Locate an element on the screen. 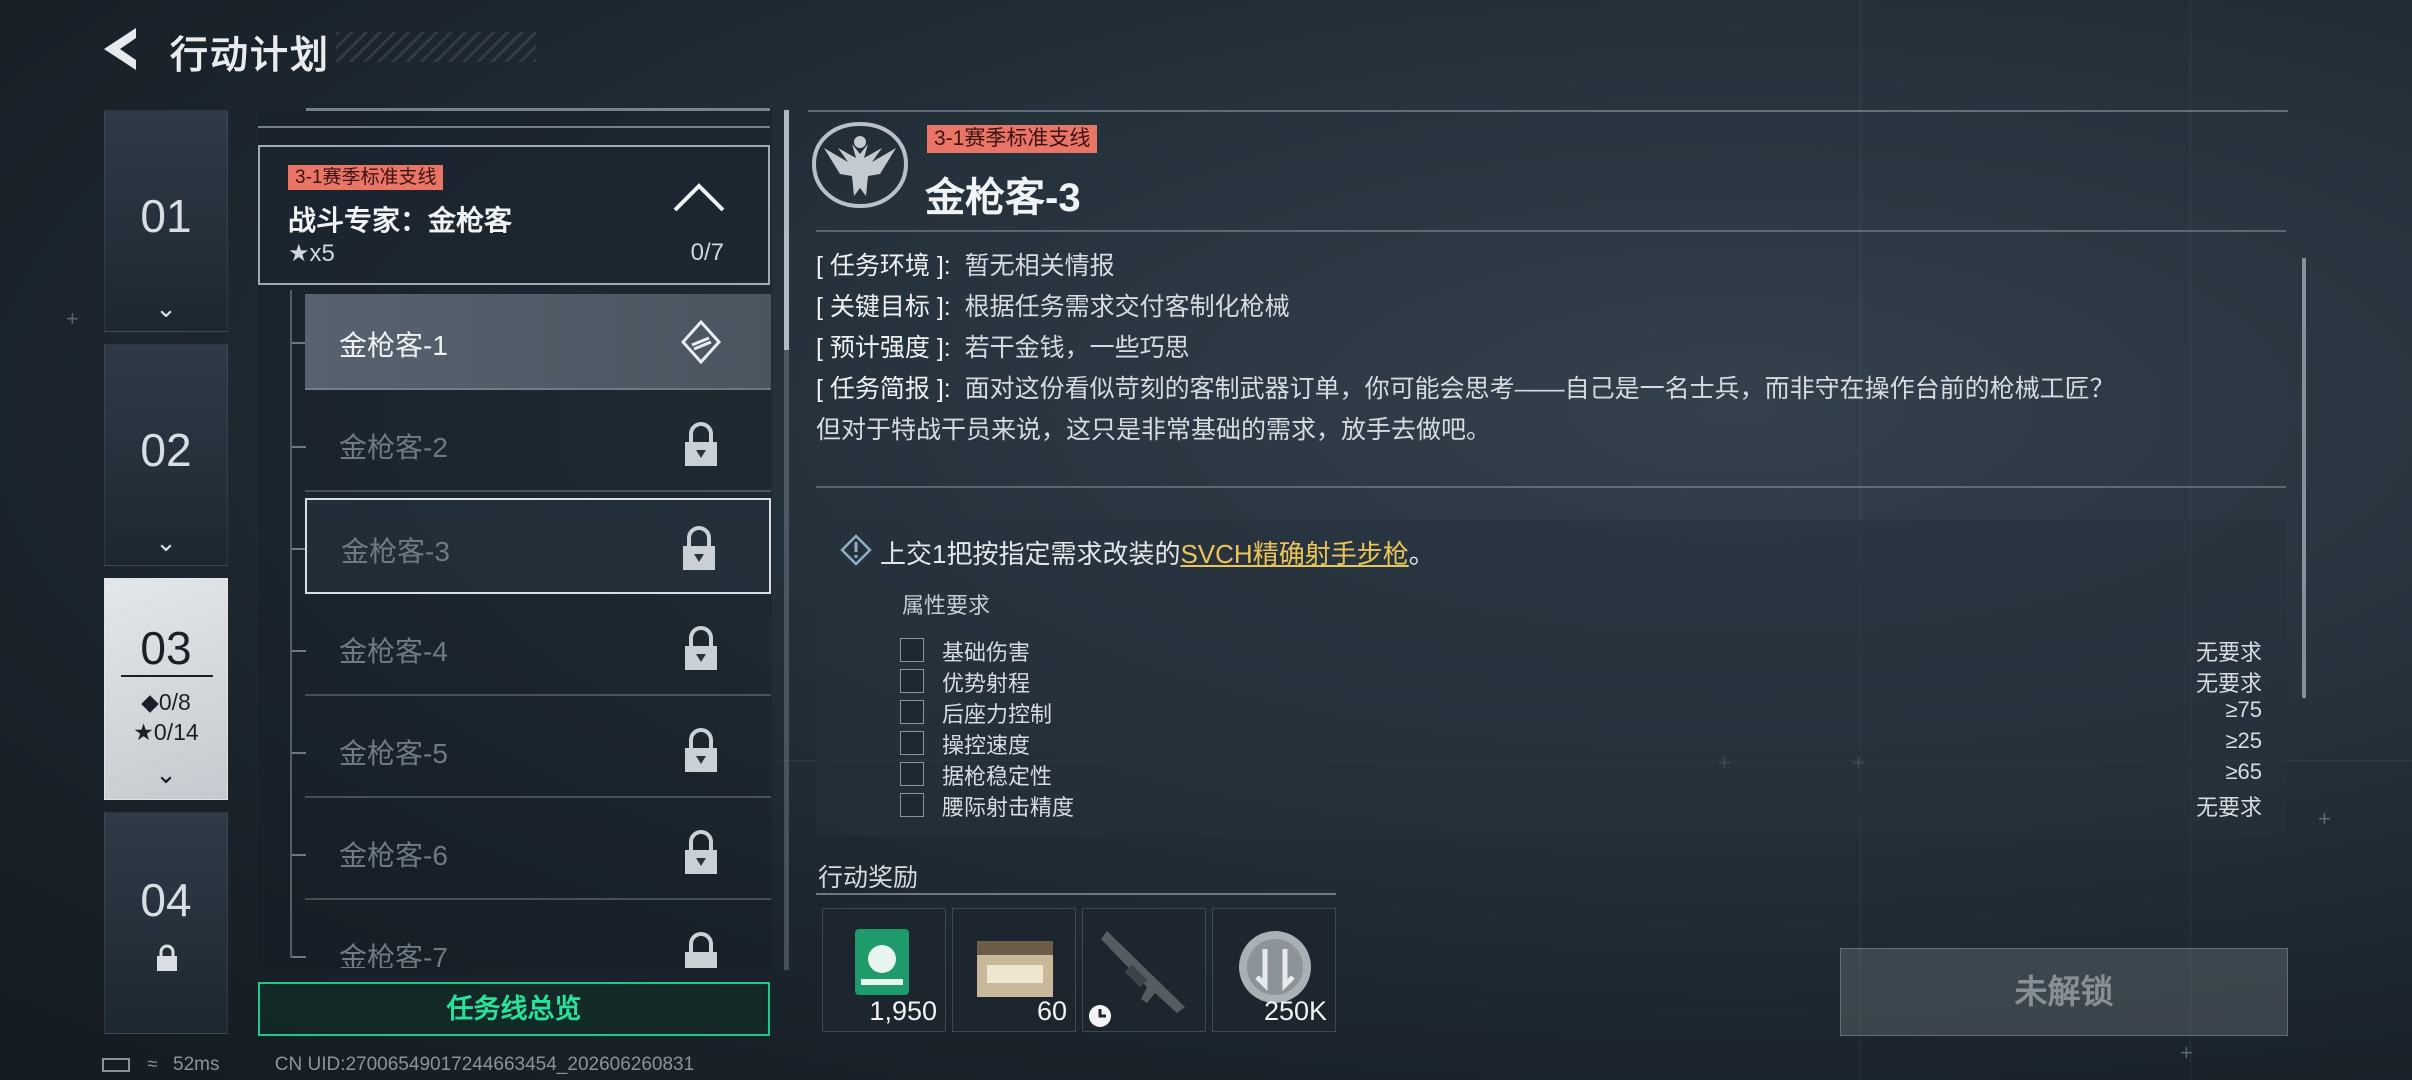 The image size is (2412, 1080). objective-prefix: 上交1把按指定需求改装的 is located at coordinates (1030, 554).